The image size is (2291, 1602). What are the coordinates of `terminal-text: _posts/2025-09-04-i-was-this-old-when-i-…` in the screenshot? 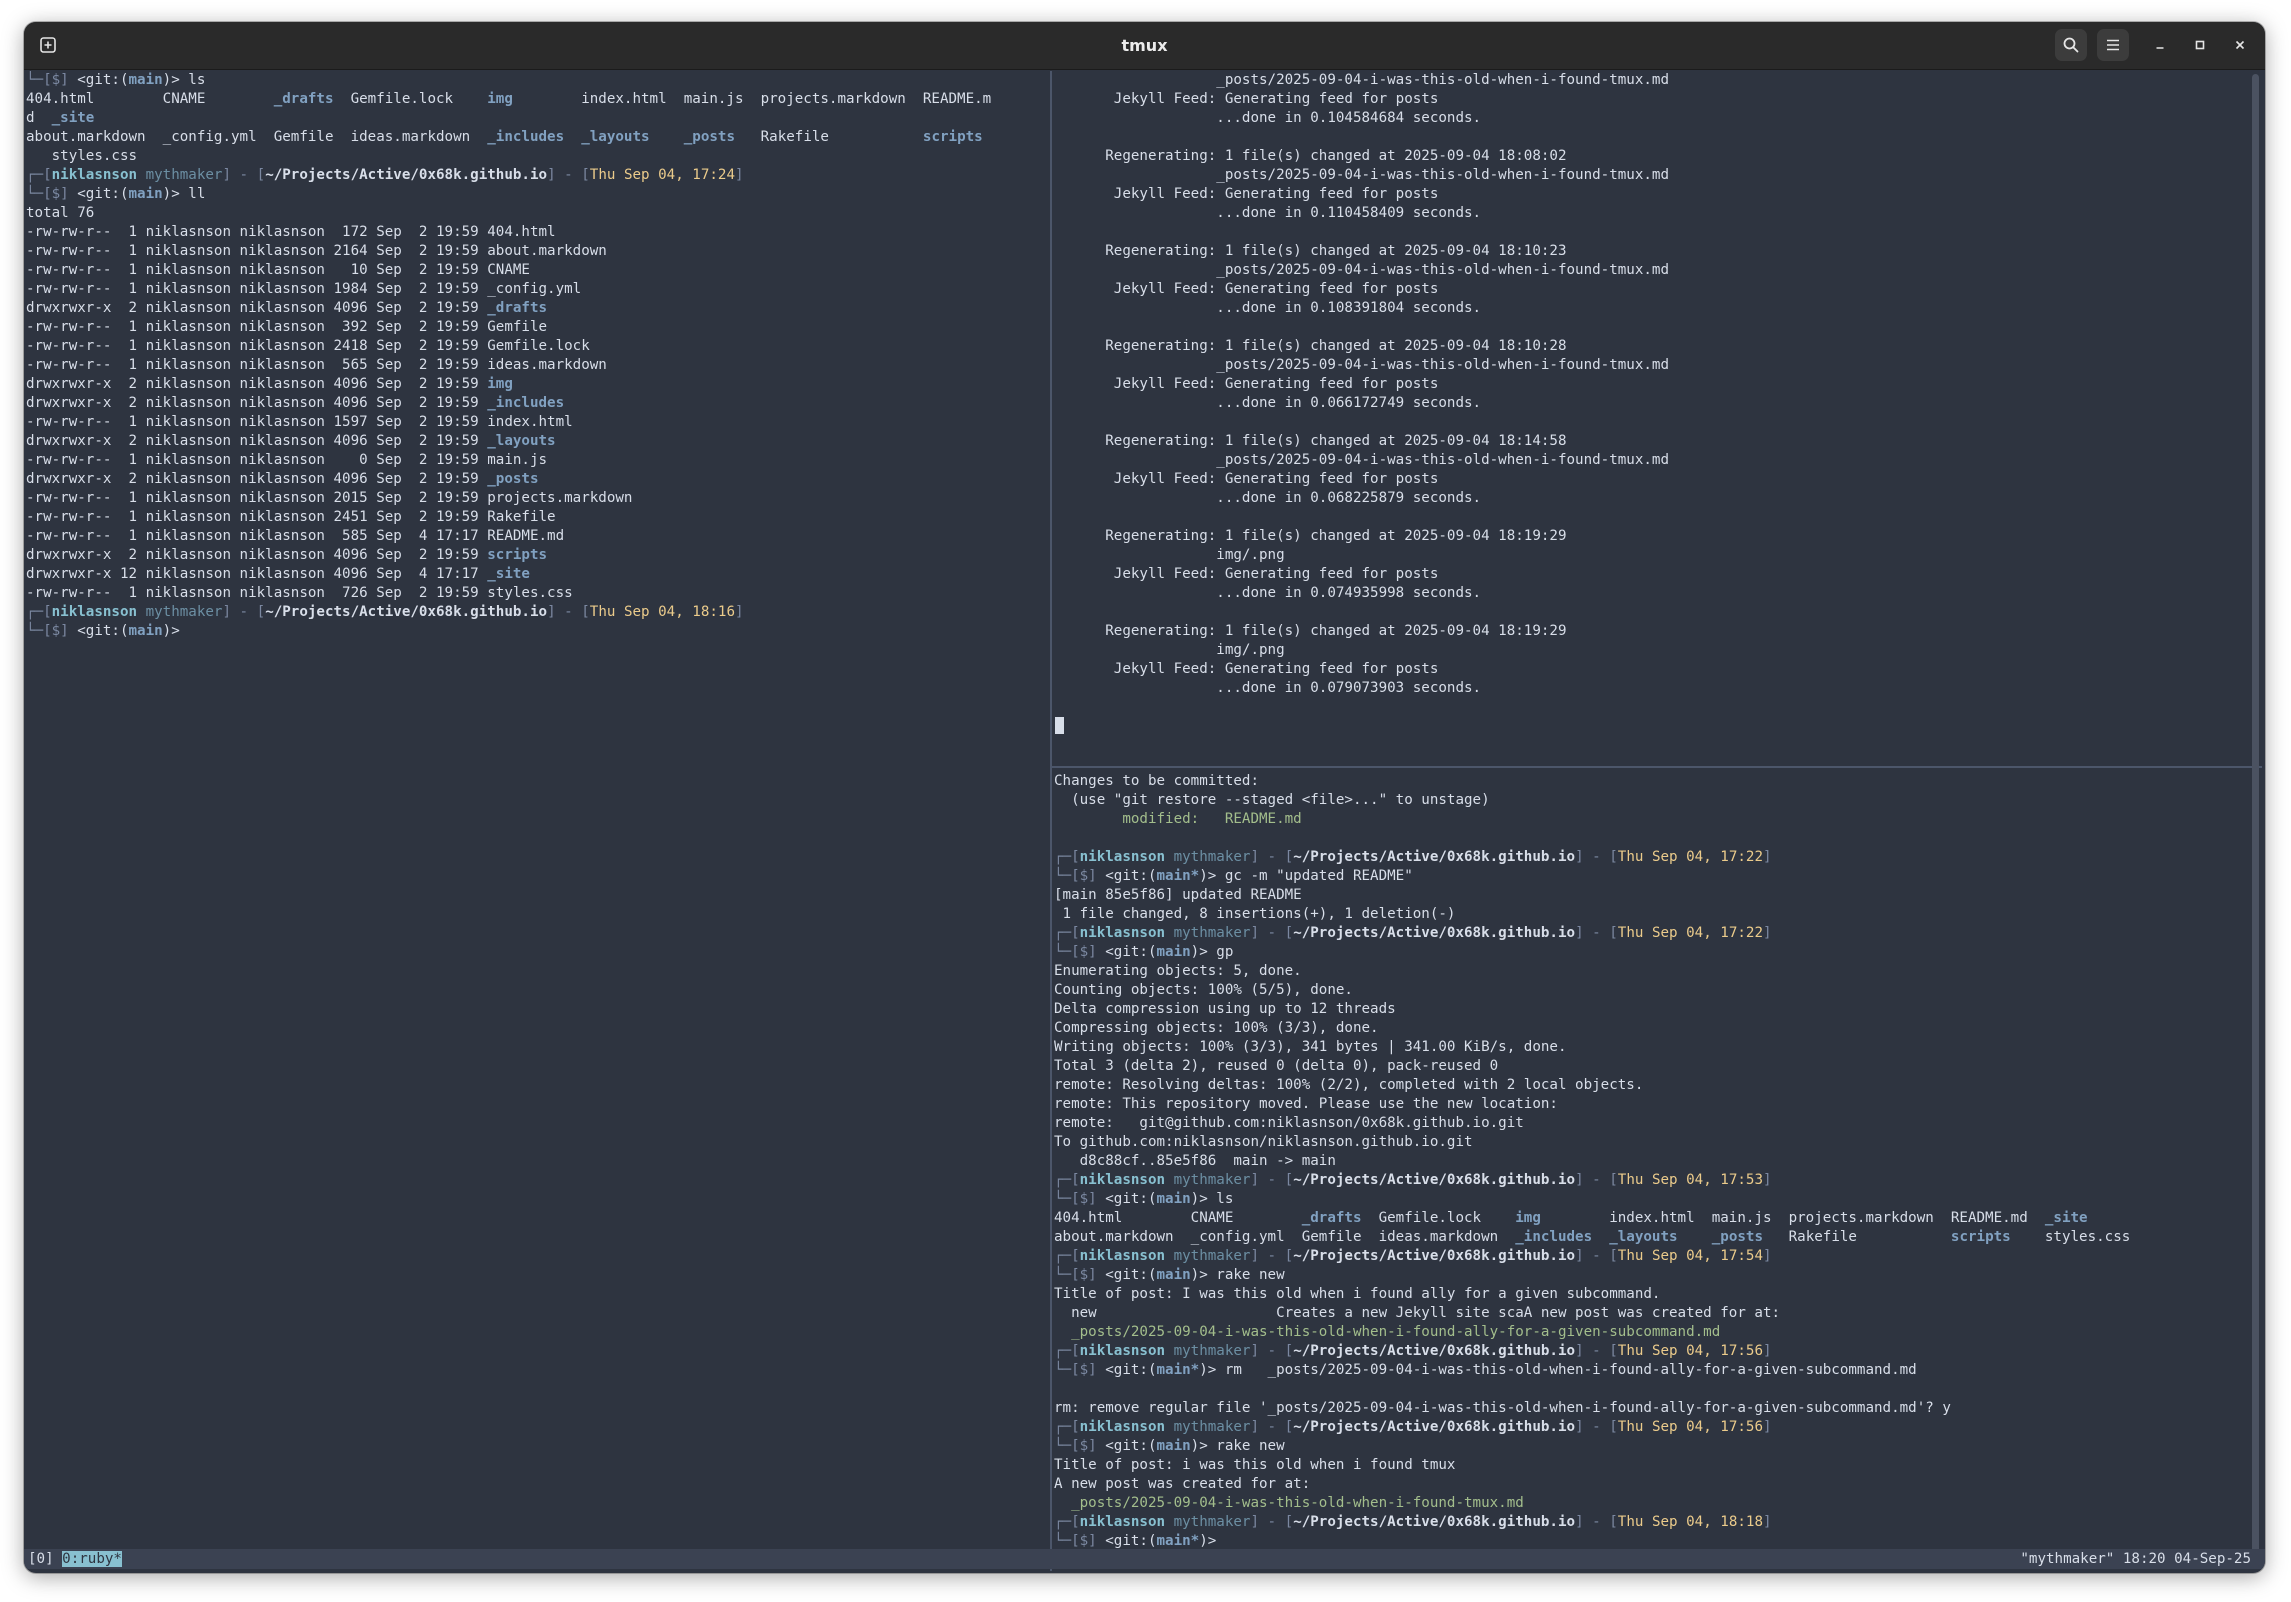 It's located at (1361, 460).